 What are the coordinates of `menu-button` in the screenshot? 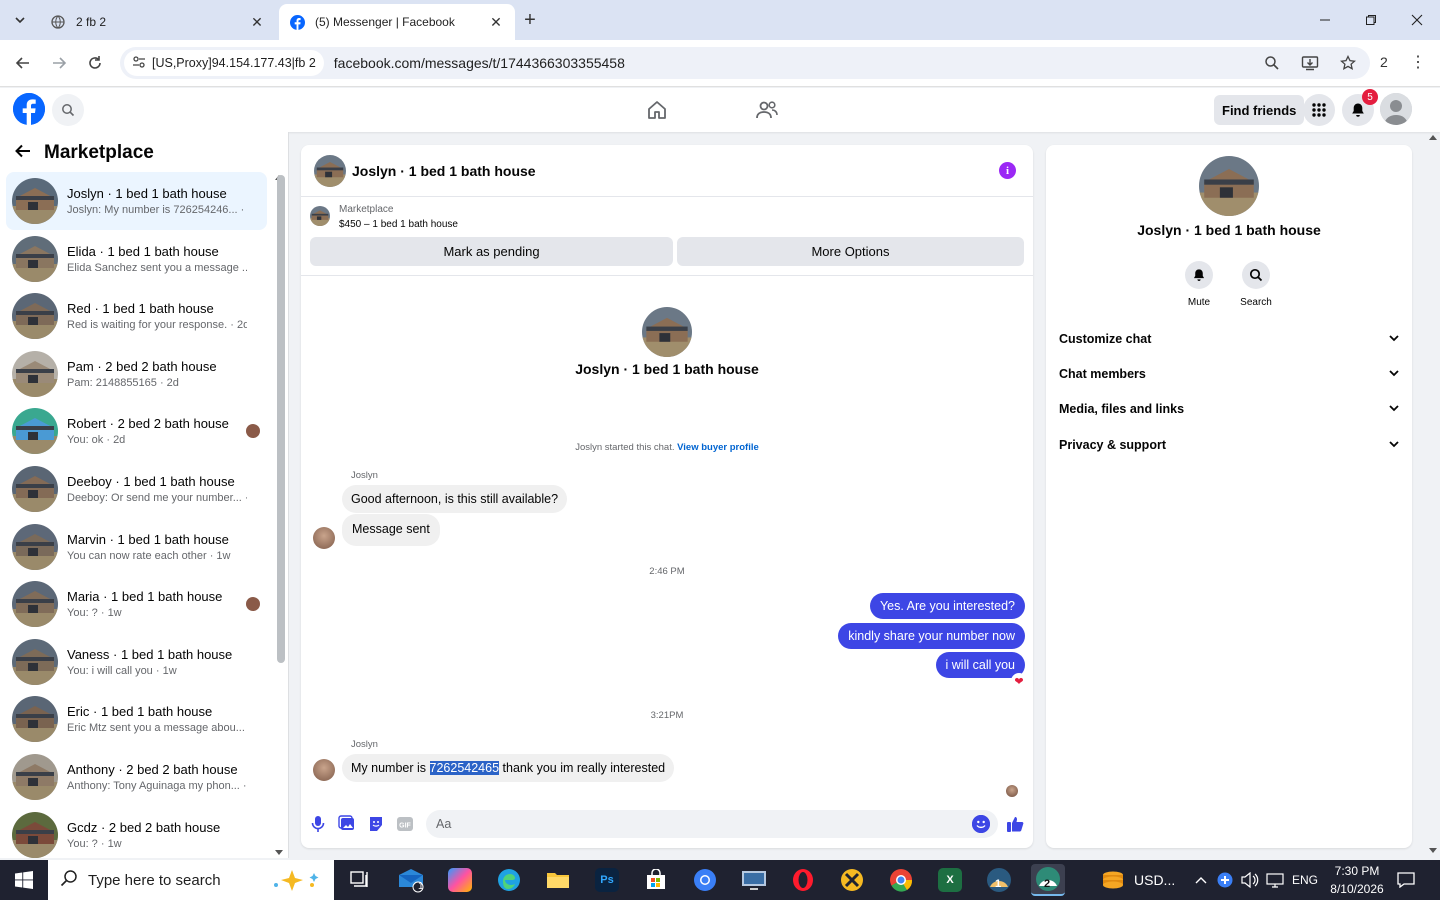 It's located at (1319, 110).